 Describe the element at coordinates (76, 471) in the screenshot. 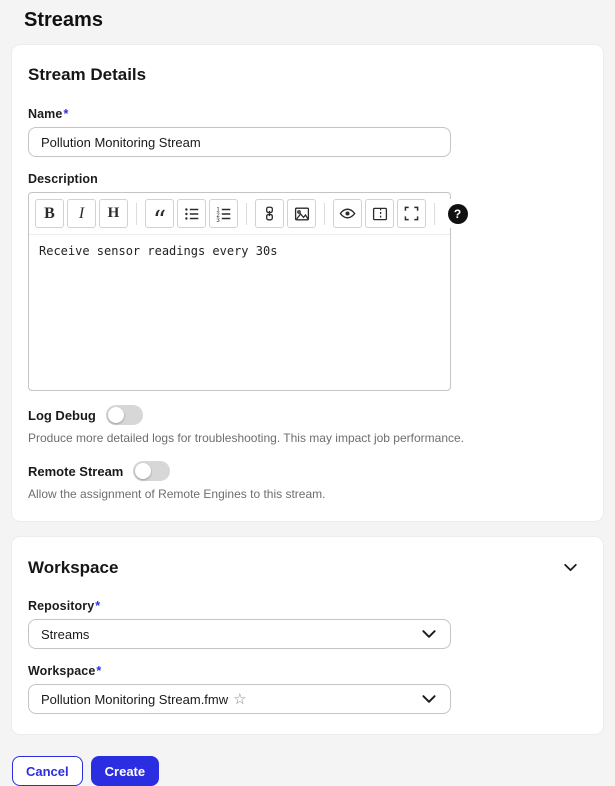

I see `remote-stream-label: Remote Stream` at that location.